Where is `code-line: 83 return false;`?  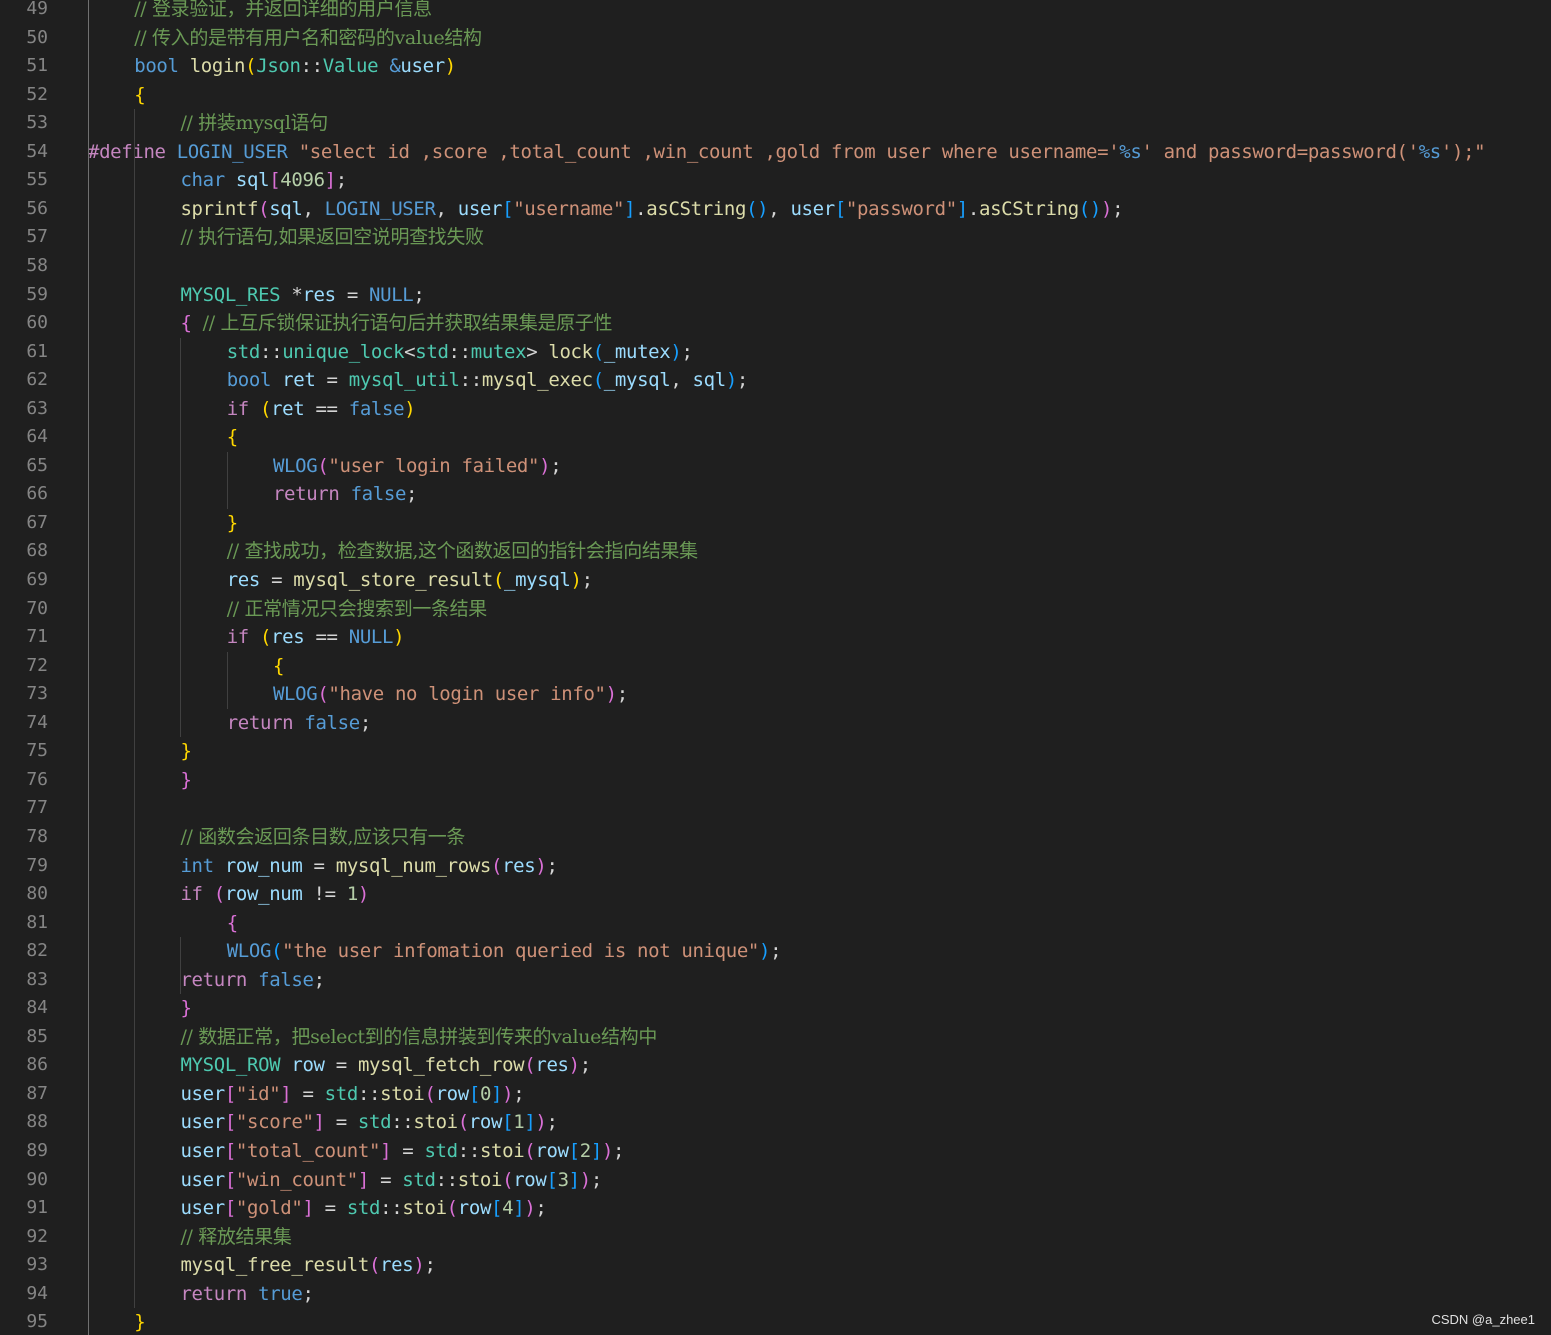
code-line: 83 return false; is located at coordinates (775, 980).